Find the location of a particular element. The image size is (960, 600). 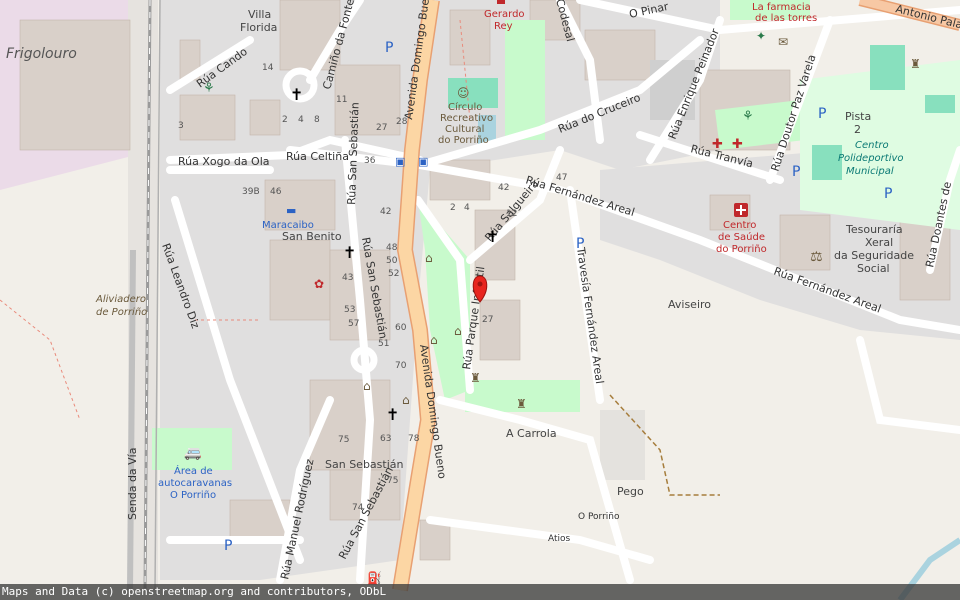

label-rua-xogo-da-ola: Rúa Xogo da Ola is located at coordinates (224, 161).